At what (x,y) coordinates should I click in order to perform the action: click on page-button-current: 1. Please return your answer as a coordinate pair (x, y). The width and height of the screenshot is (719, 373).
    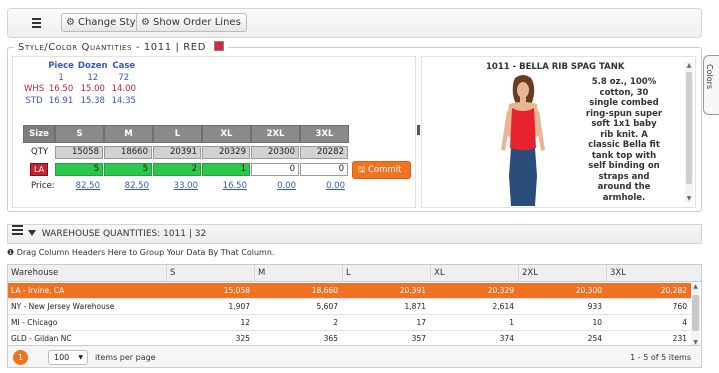
    Looking at the image, I should click on (20, 357).